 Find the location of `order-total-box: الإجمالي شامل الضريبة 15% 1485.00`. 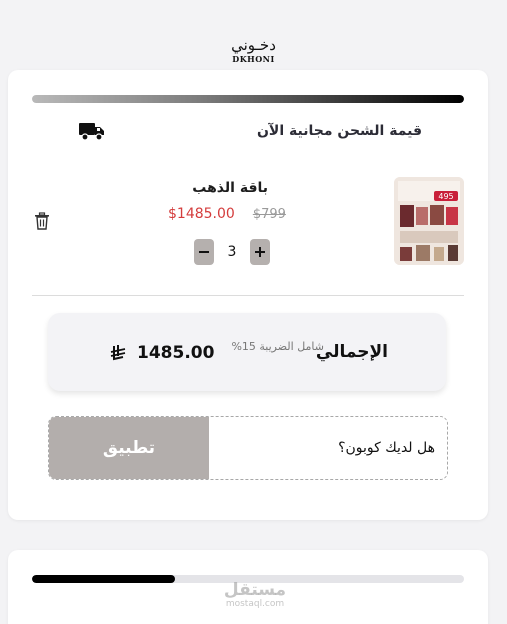

order-total-box: الإجمالي شامل الضريبة 15% 1485.00 is located at coordinates (247, 352).